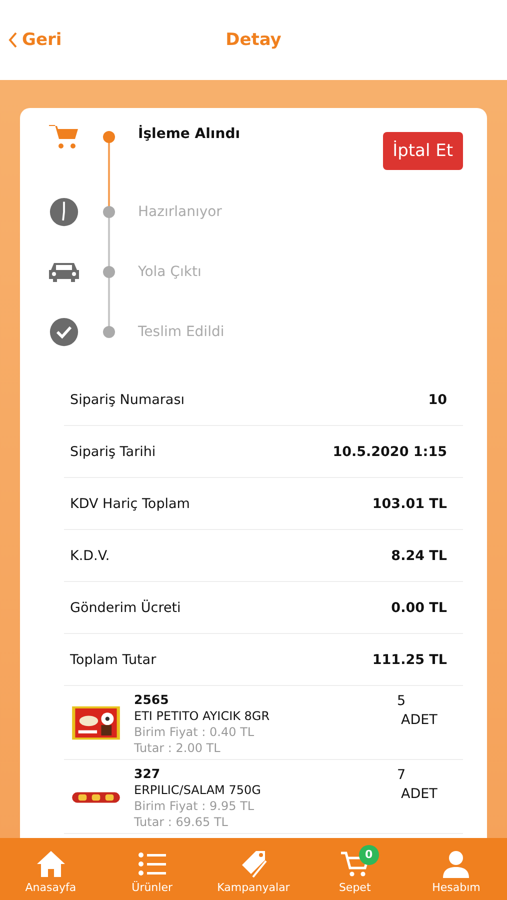 The image size is (507, 900). I want to click on product-name: ERPILIC/SALAM 750G, so click(198, 790).